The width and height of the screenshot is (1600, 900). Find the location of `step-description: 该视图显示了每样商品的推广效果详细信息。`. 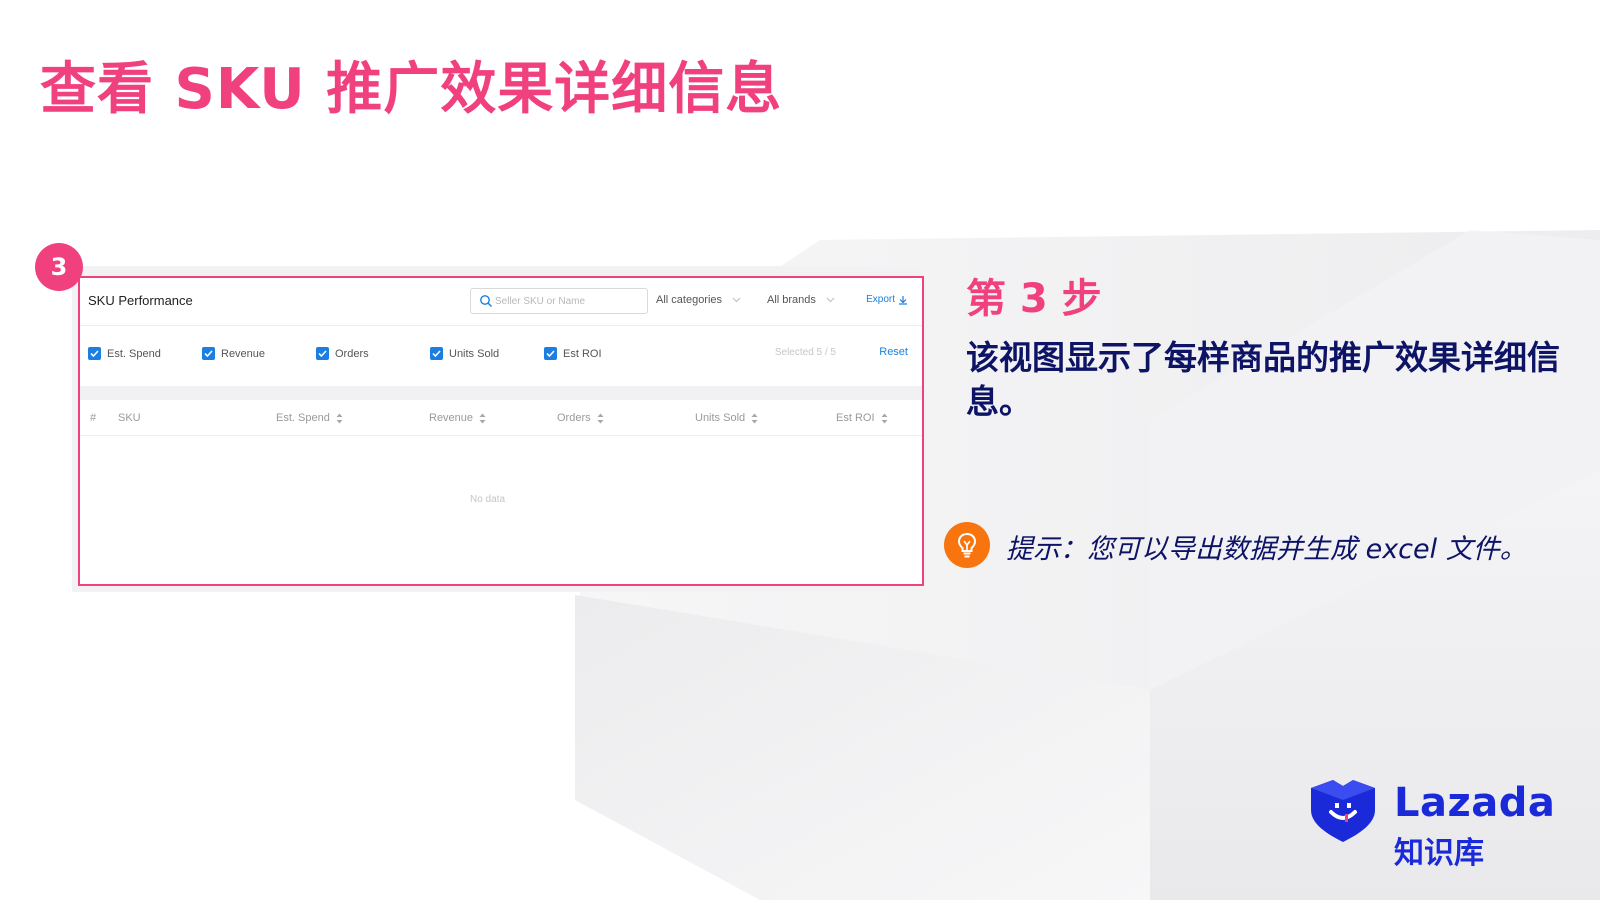

step-description: 该视图显示了每样商品的推广效果详细信息。 is located at coordinates (1263, 379).